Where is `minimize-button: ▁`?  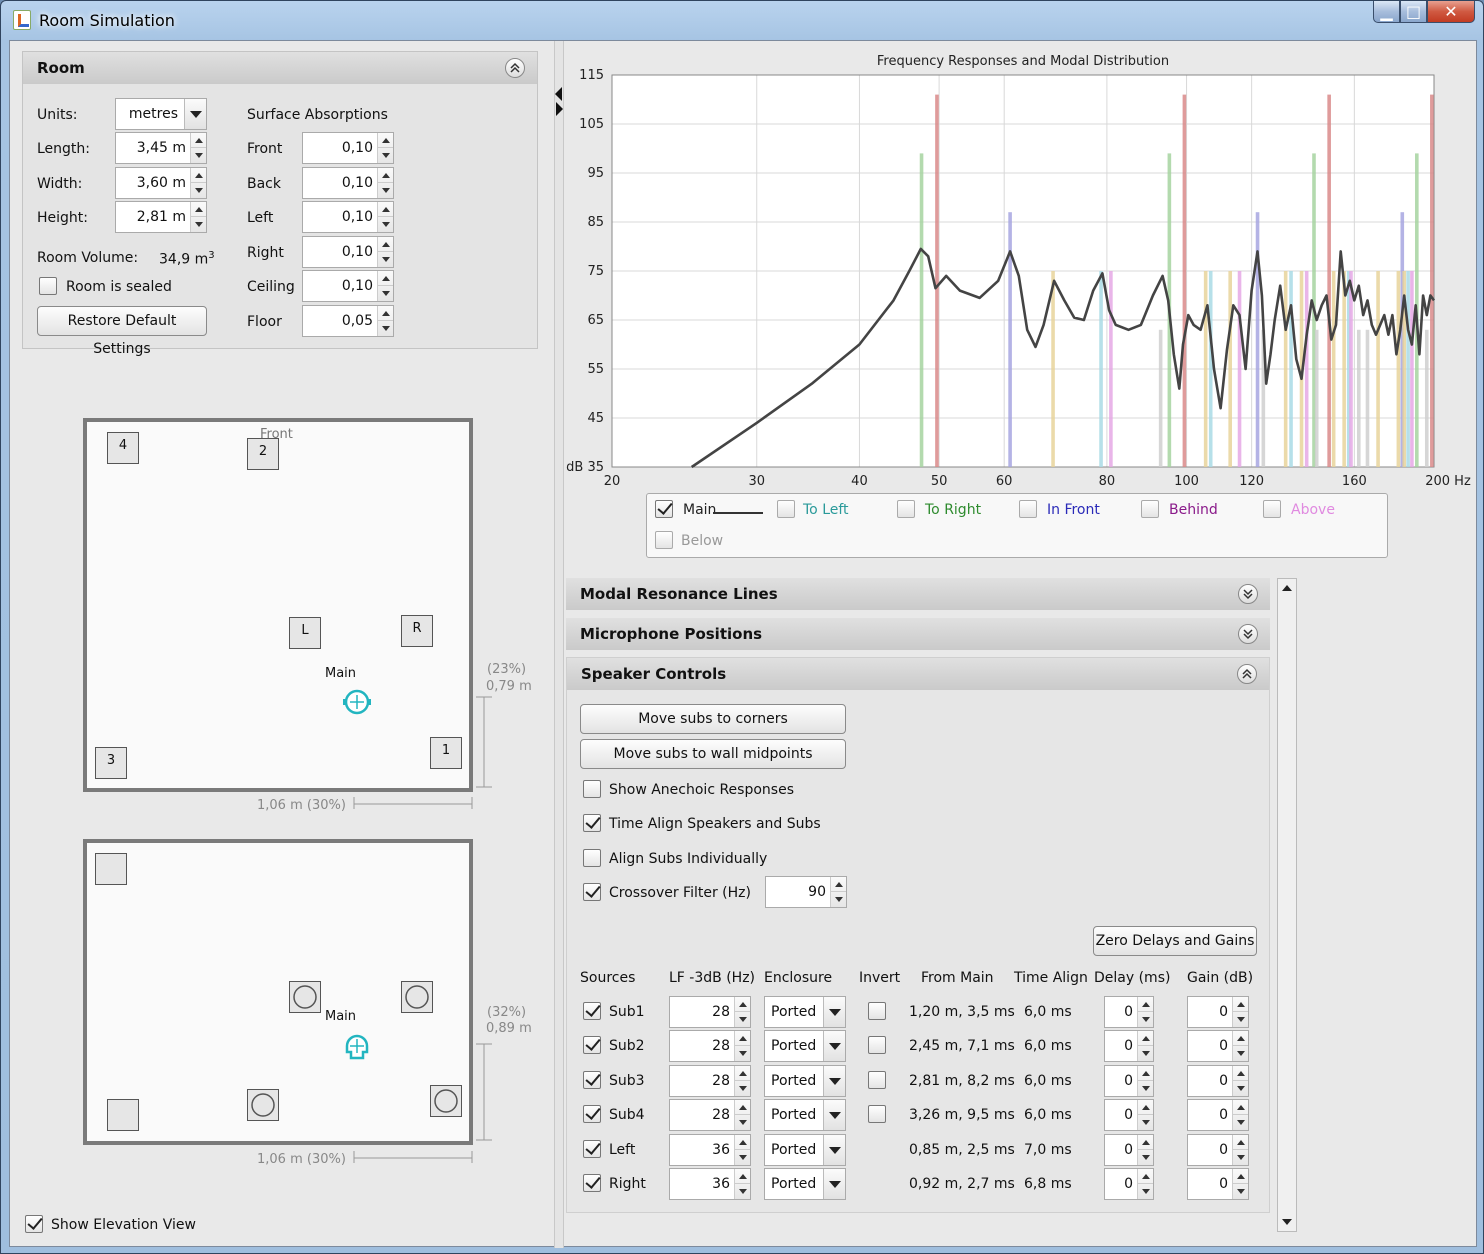
minimize-button: ▁ is located at coordinates (1386, 12).